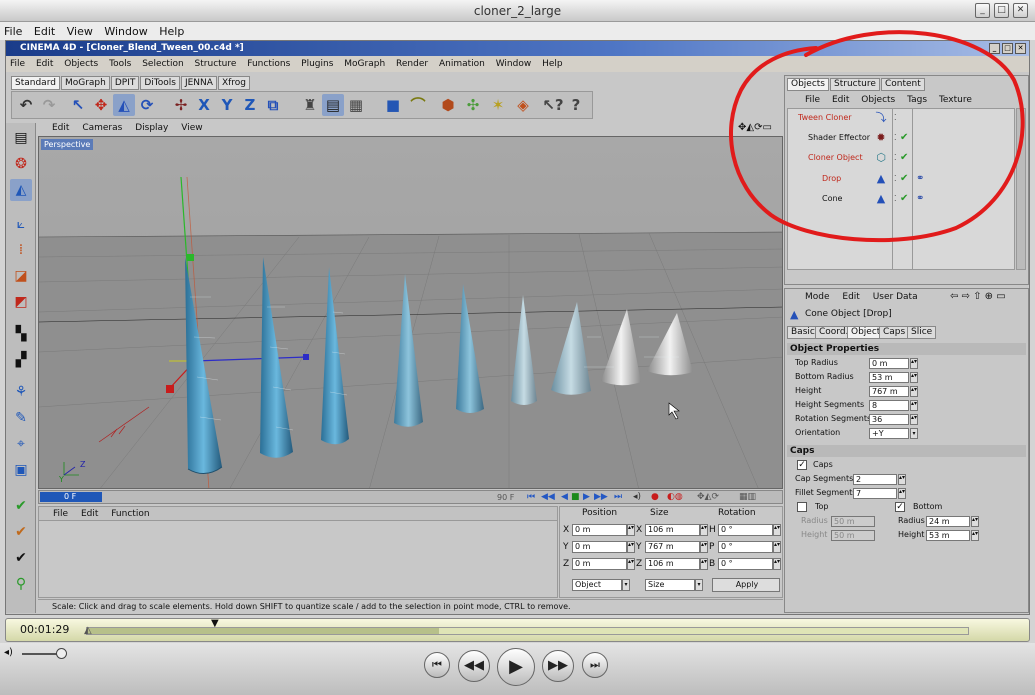 The image size is (1035, 695). What do you see at coordinates (162, 64) in the screenshot?
I see `c4d-menu-item: Selection` at bounding box center [162, 64].